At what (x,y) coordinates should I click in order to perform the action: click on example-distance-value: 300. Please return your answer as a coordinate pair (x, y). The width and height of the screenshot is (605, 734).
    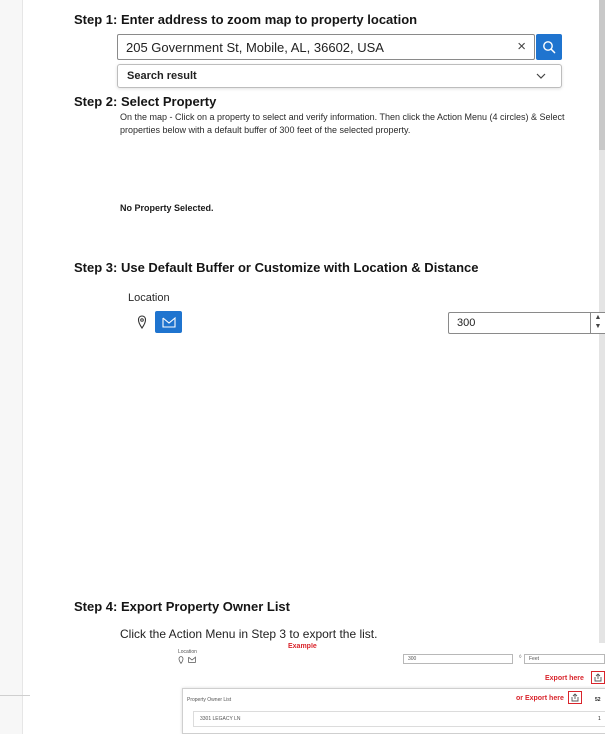
    Looking at the image, I should click on (412, 659).